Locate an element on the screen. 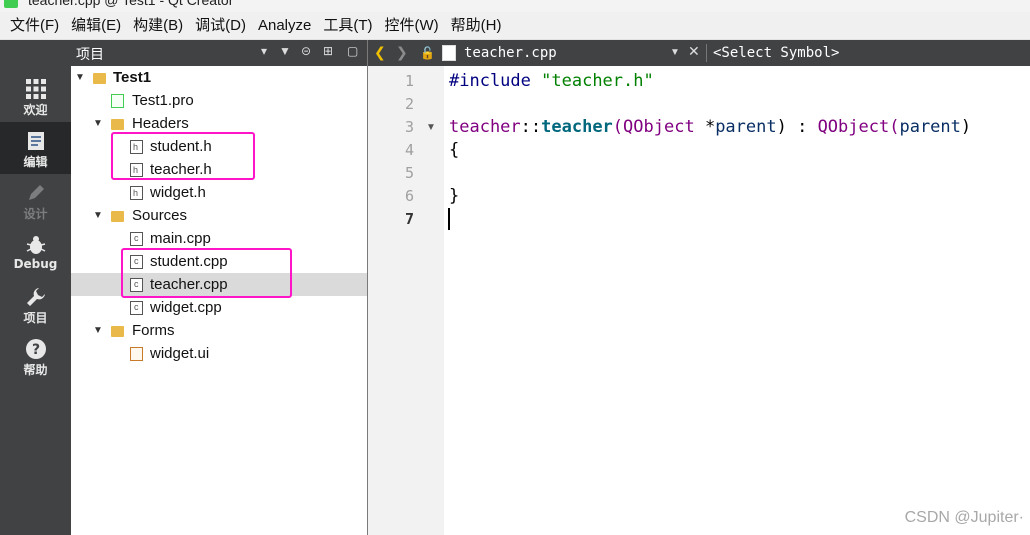 The width and height of the screenshot is (1030, 535). tree-label: widget.h is located at coordinates (178, 192).